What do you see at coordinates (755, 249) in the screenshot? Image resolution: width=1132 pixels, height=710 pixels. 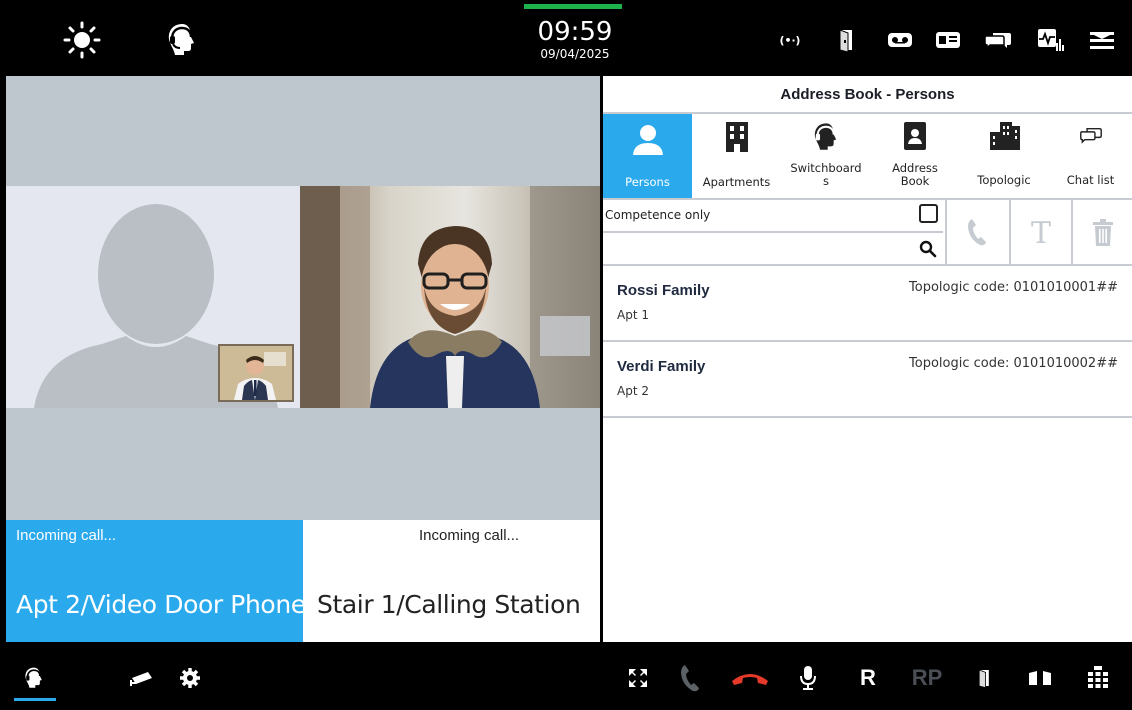 I see `search-input` at bounding box center [755, 249].